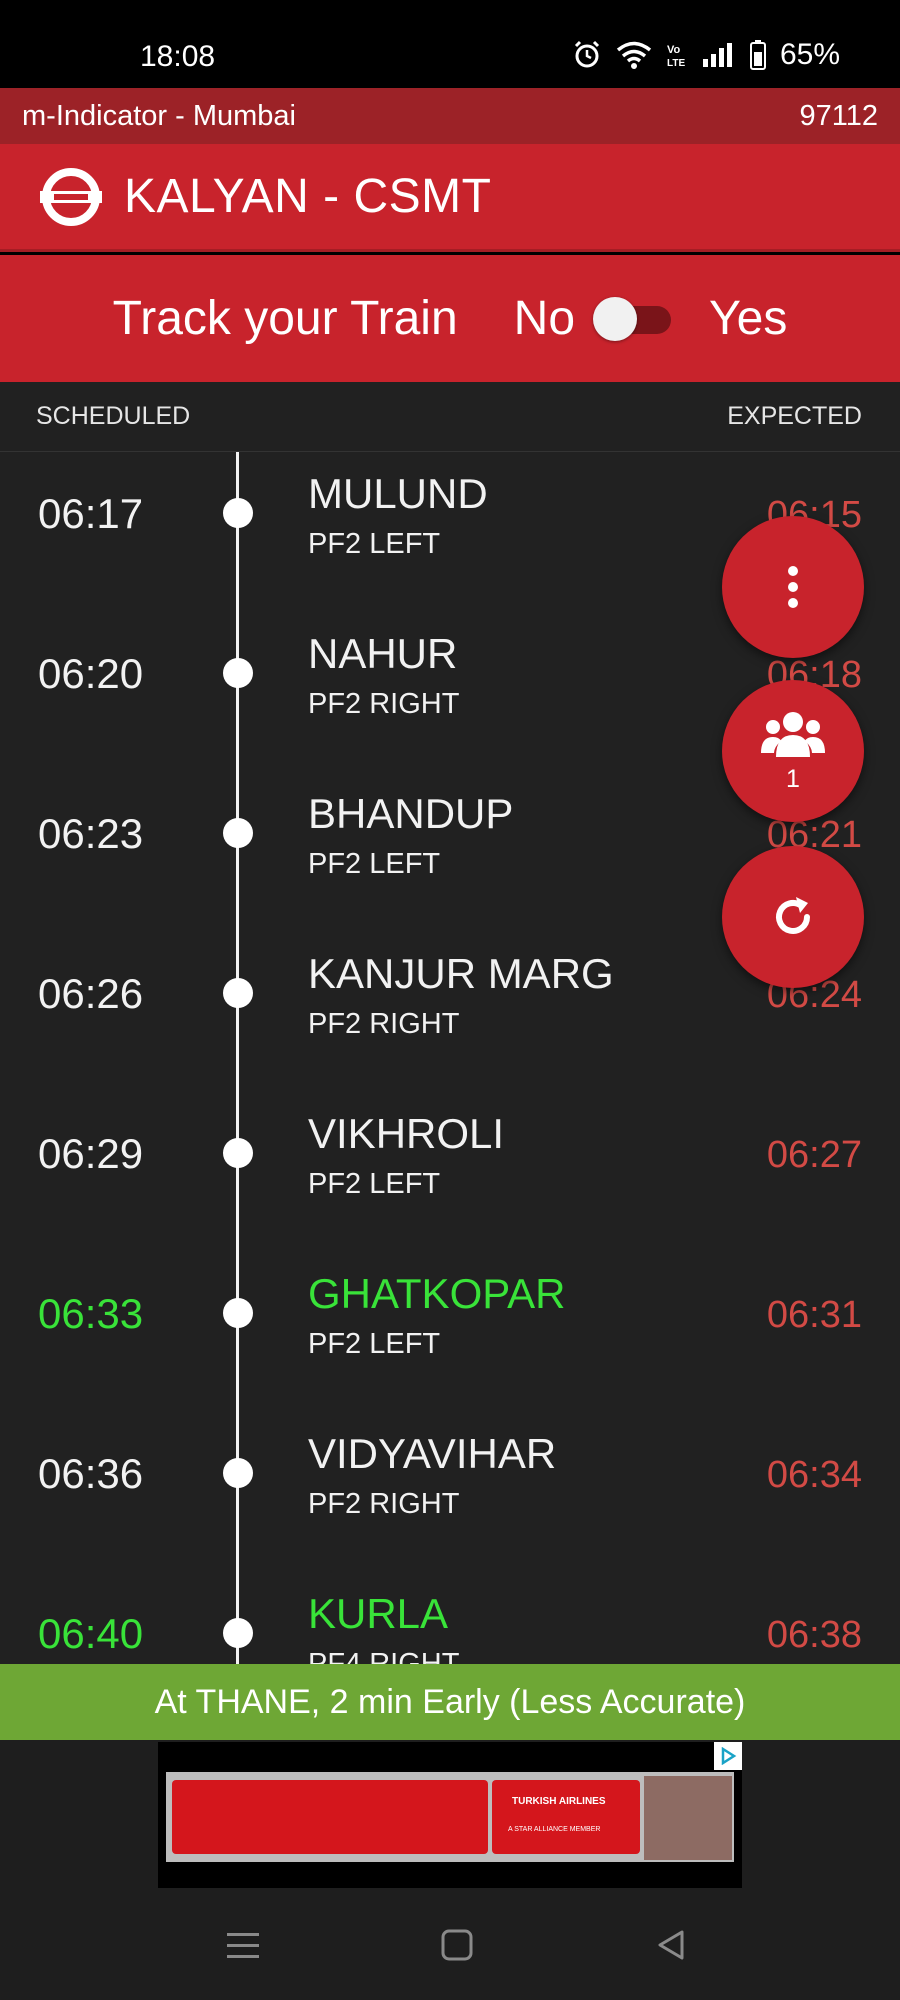 This screenshot has width=900, height=2000. Describe the element at coordinates (757, 55) in the screenshot. I see `battery-icon` at that location.